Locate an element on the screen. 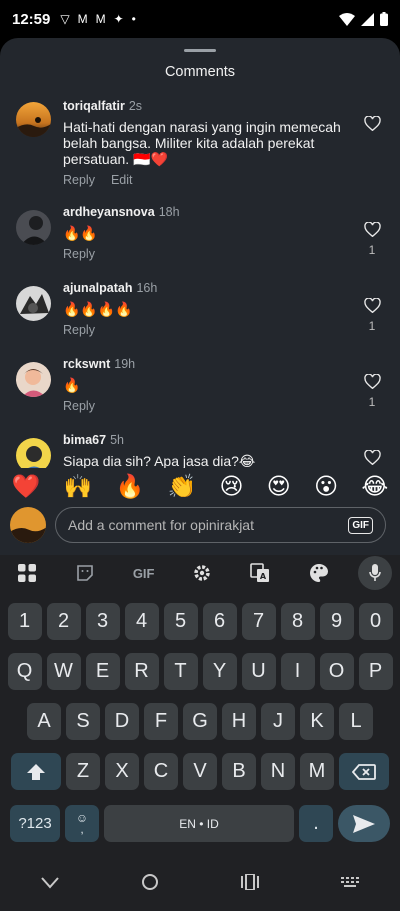 Image resolution: width=400 pixels, height=911 pixels. key: E is located at coordinates (102, 671).